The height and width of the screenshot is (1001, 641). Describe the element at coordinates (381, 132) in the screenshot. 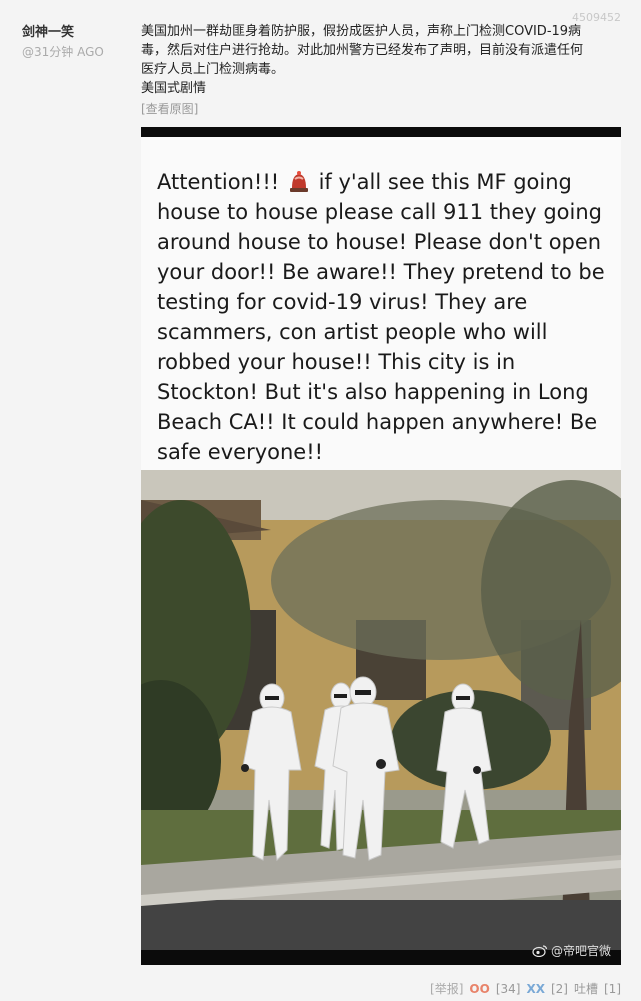

I see `image-top-border` at that location.